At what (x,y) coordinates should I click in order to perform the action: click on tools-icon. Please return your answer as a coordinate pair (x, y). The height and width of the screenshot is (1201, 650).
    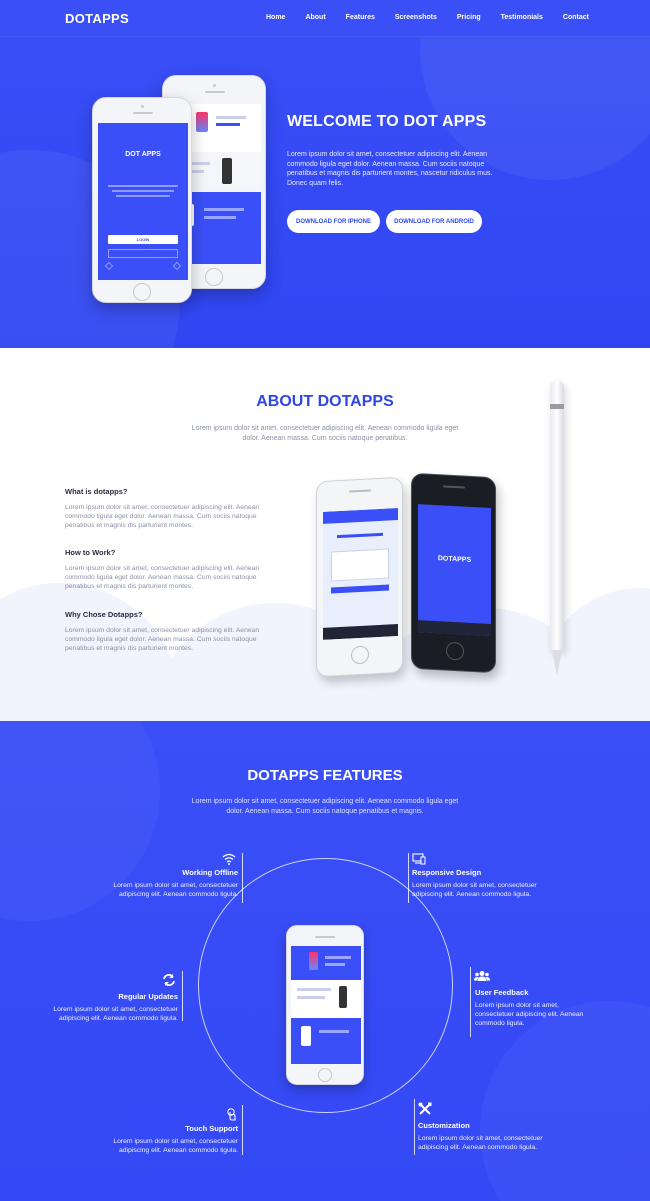
    Looking at the image, I should click on (425, 1109).